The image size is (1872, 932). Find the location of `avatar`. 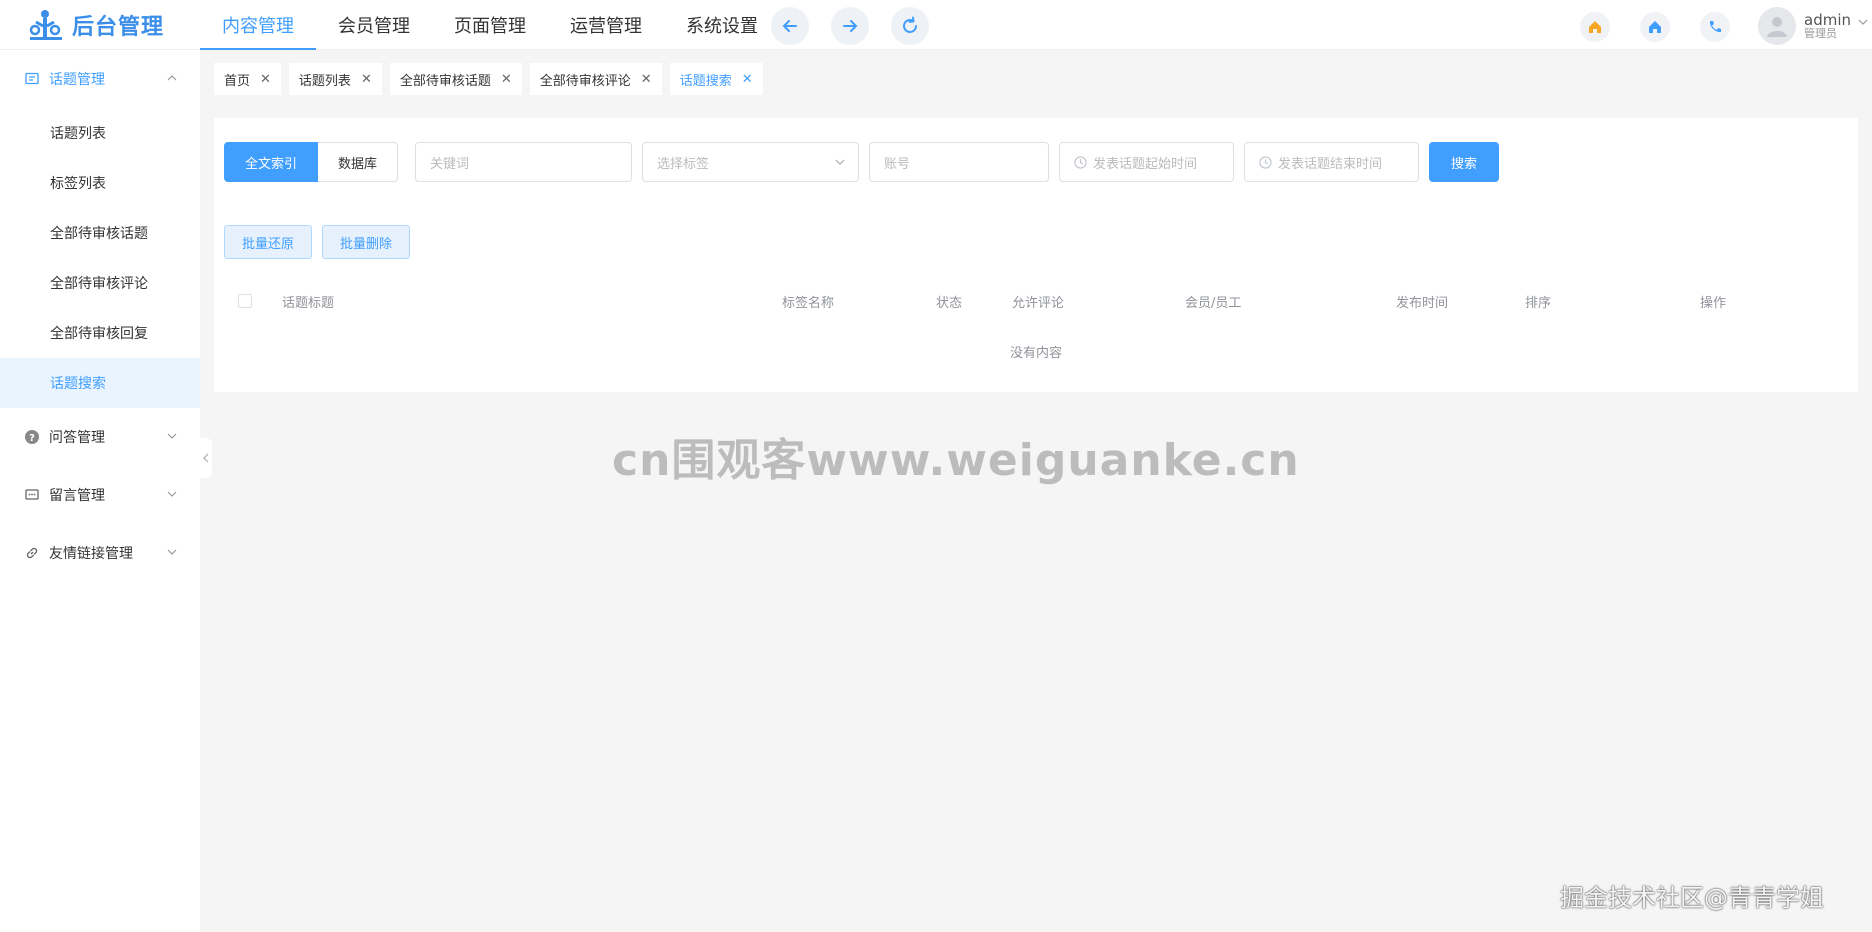

avatar is located at coordinates (1777, 26).